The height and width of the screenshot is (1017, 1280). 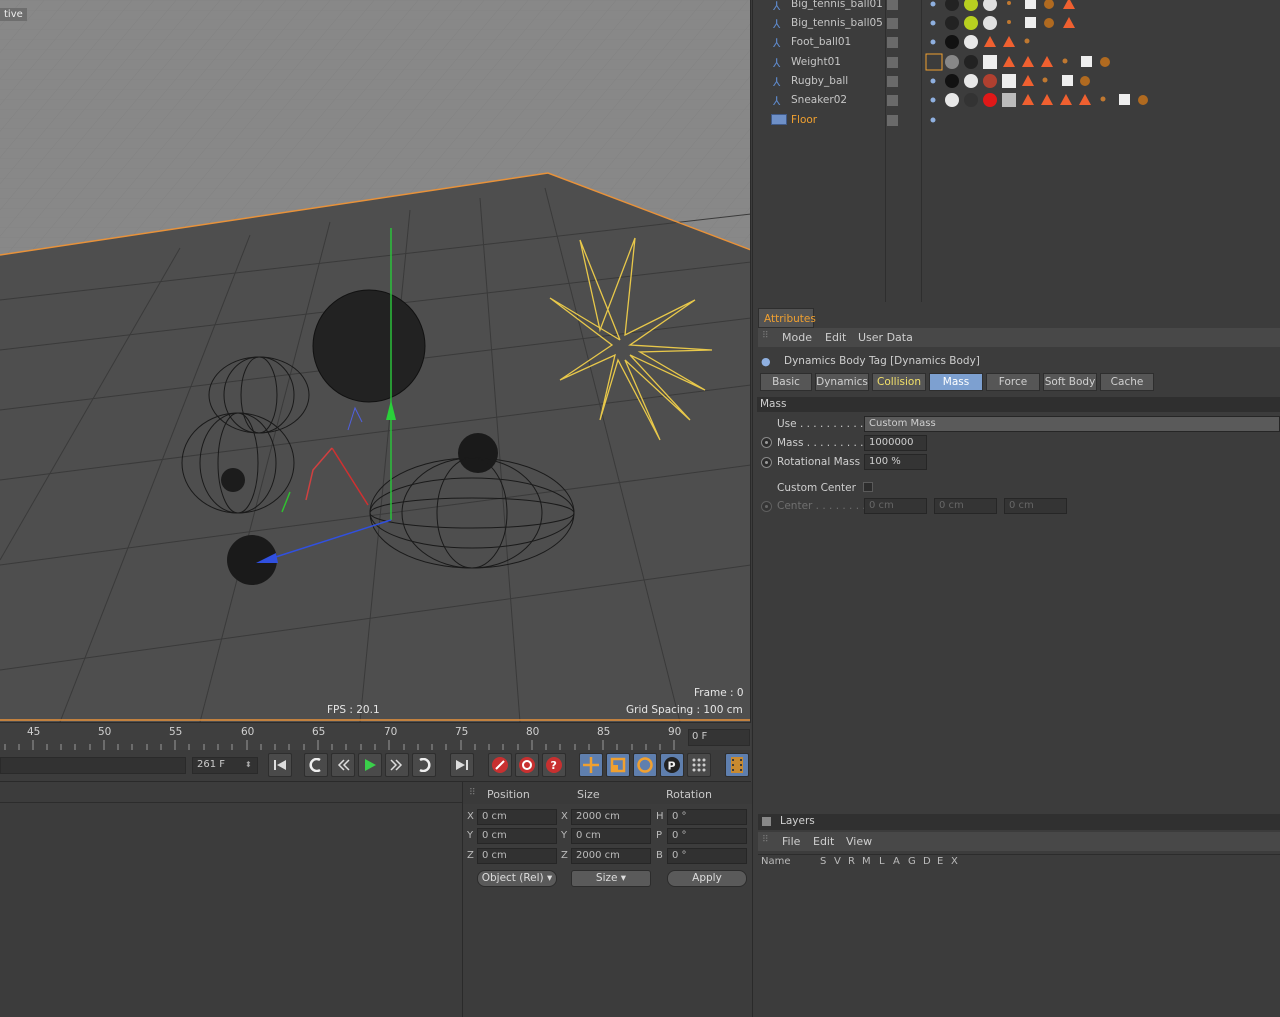 What do you see at coordinates (604, 732) in the screenshot?
I see `tick-label: 85` at bounding box center [604, 732].